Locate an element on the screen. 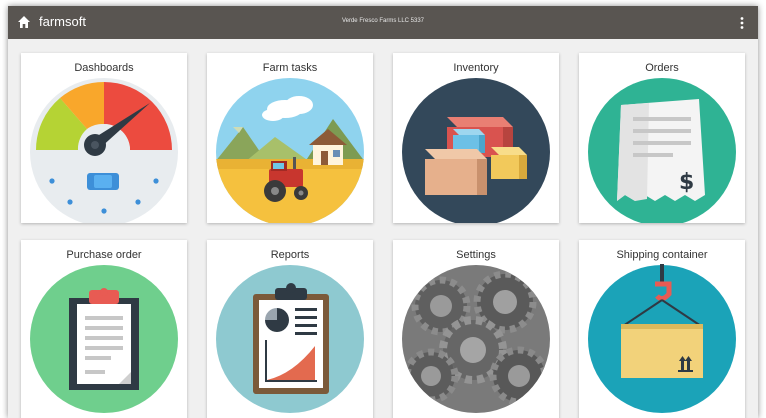  tile-label: Orders is located at coordinates (662, 68).